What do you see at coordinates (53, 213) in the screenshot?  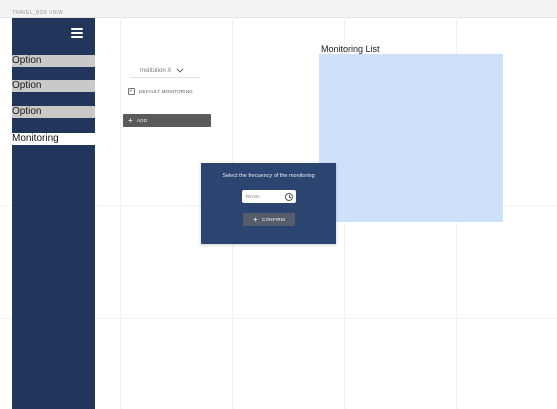 I see `sidebar: Option Option Option Monitoring` at bounding box center [53, 213].